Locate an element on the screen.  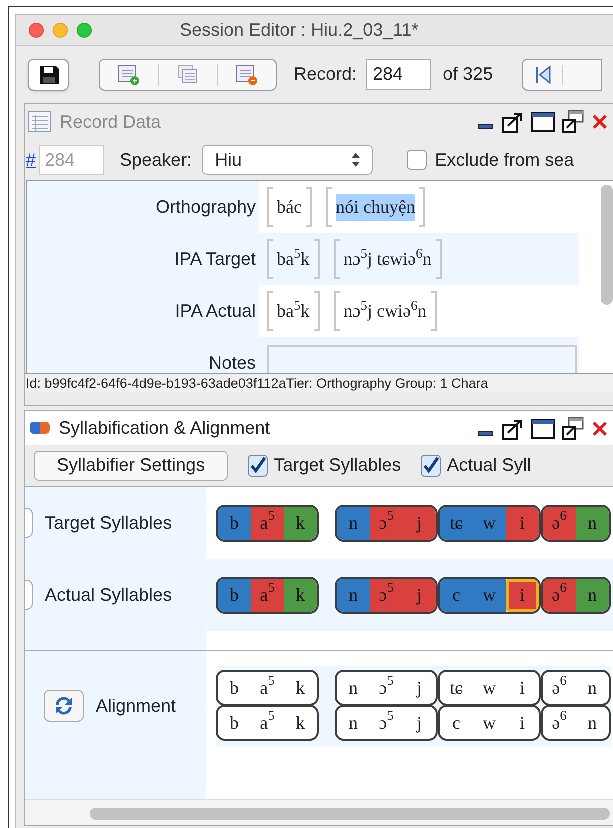
record-total: of 325 is located at coordinates (468, 74).